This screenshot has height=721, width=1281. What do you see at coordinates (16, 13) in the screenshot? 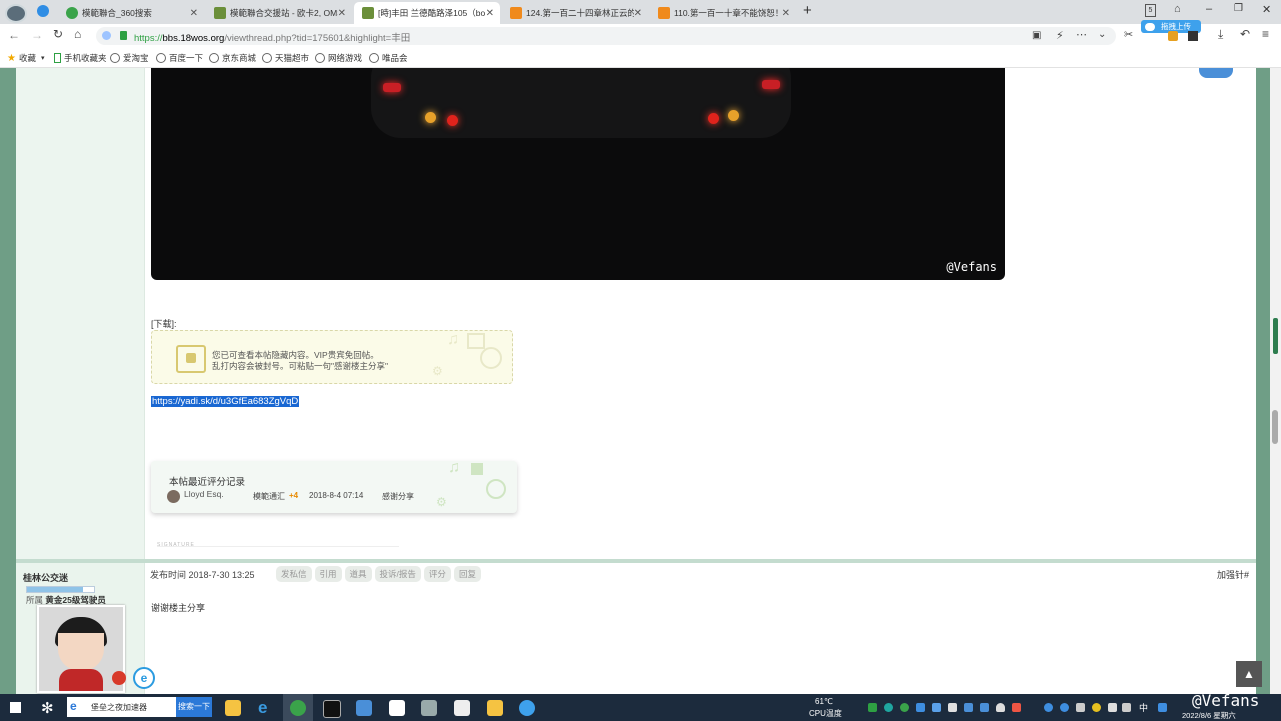
I see `browser-logo-icon` at bounding box center [16, 13].